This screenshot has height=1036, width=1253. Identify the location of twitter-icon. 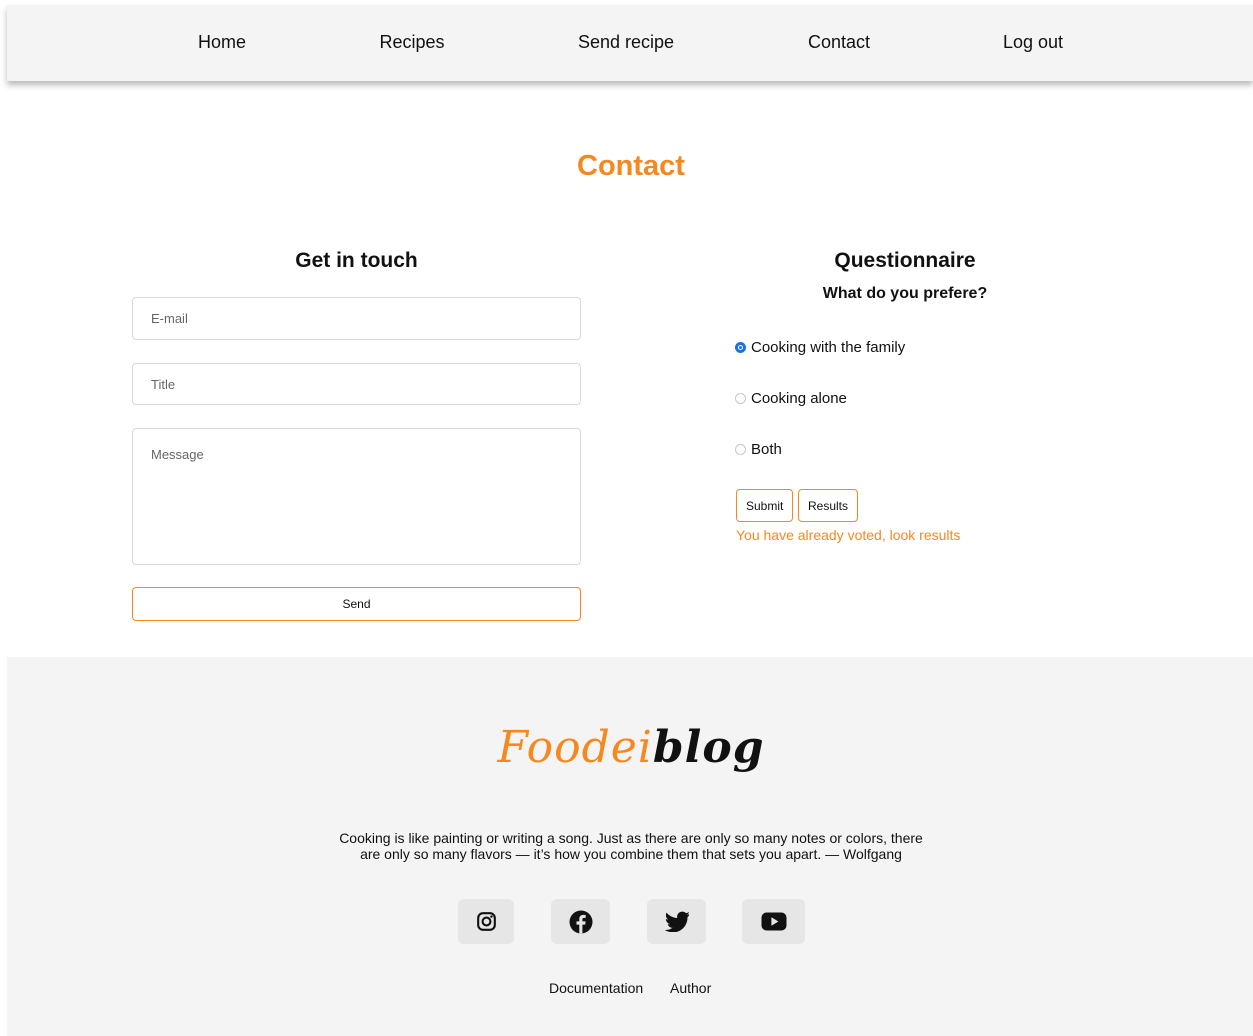
(676, 921).